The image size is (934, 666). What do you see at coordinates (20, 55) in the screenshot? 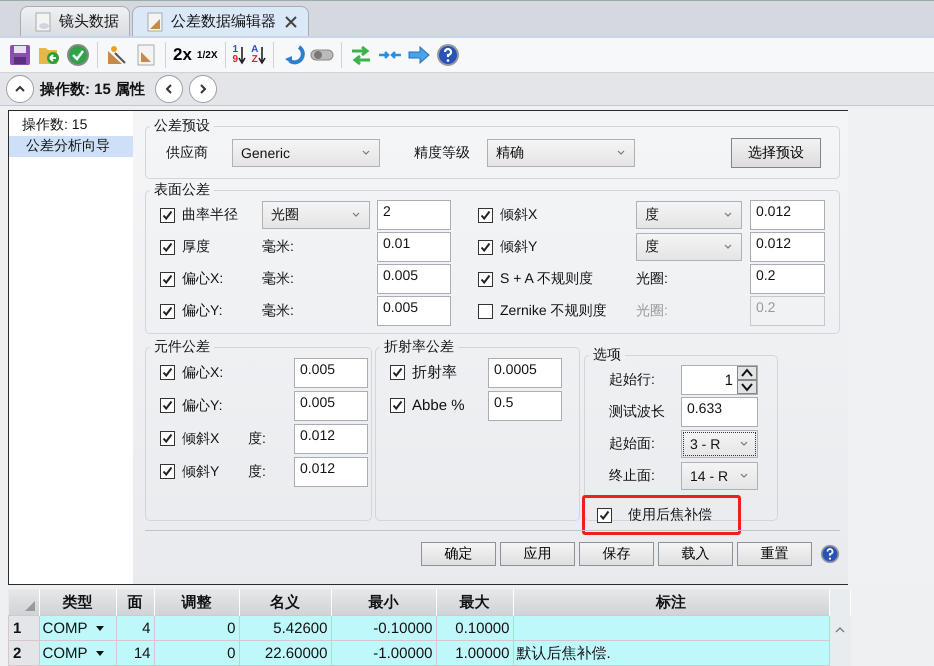
I see `save-icon` at bounding box center [20, 55].